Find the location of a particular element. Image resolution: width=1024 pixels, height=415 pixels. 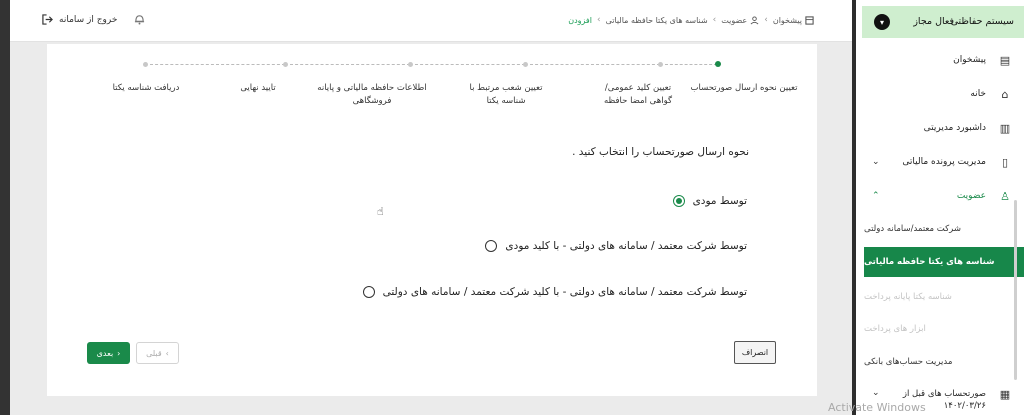

sidebar-subitem-payment-terminal: شناسه یکتا پایانه پرداخت is located at coordinates (908, 297).